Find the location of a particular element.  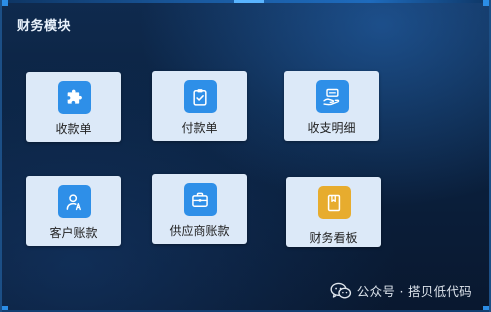

customer-icon is located at coordinates (74, 201).